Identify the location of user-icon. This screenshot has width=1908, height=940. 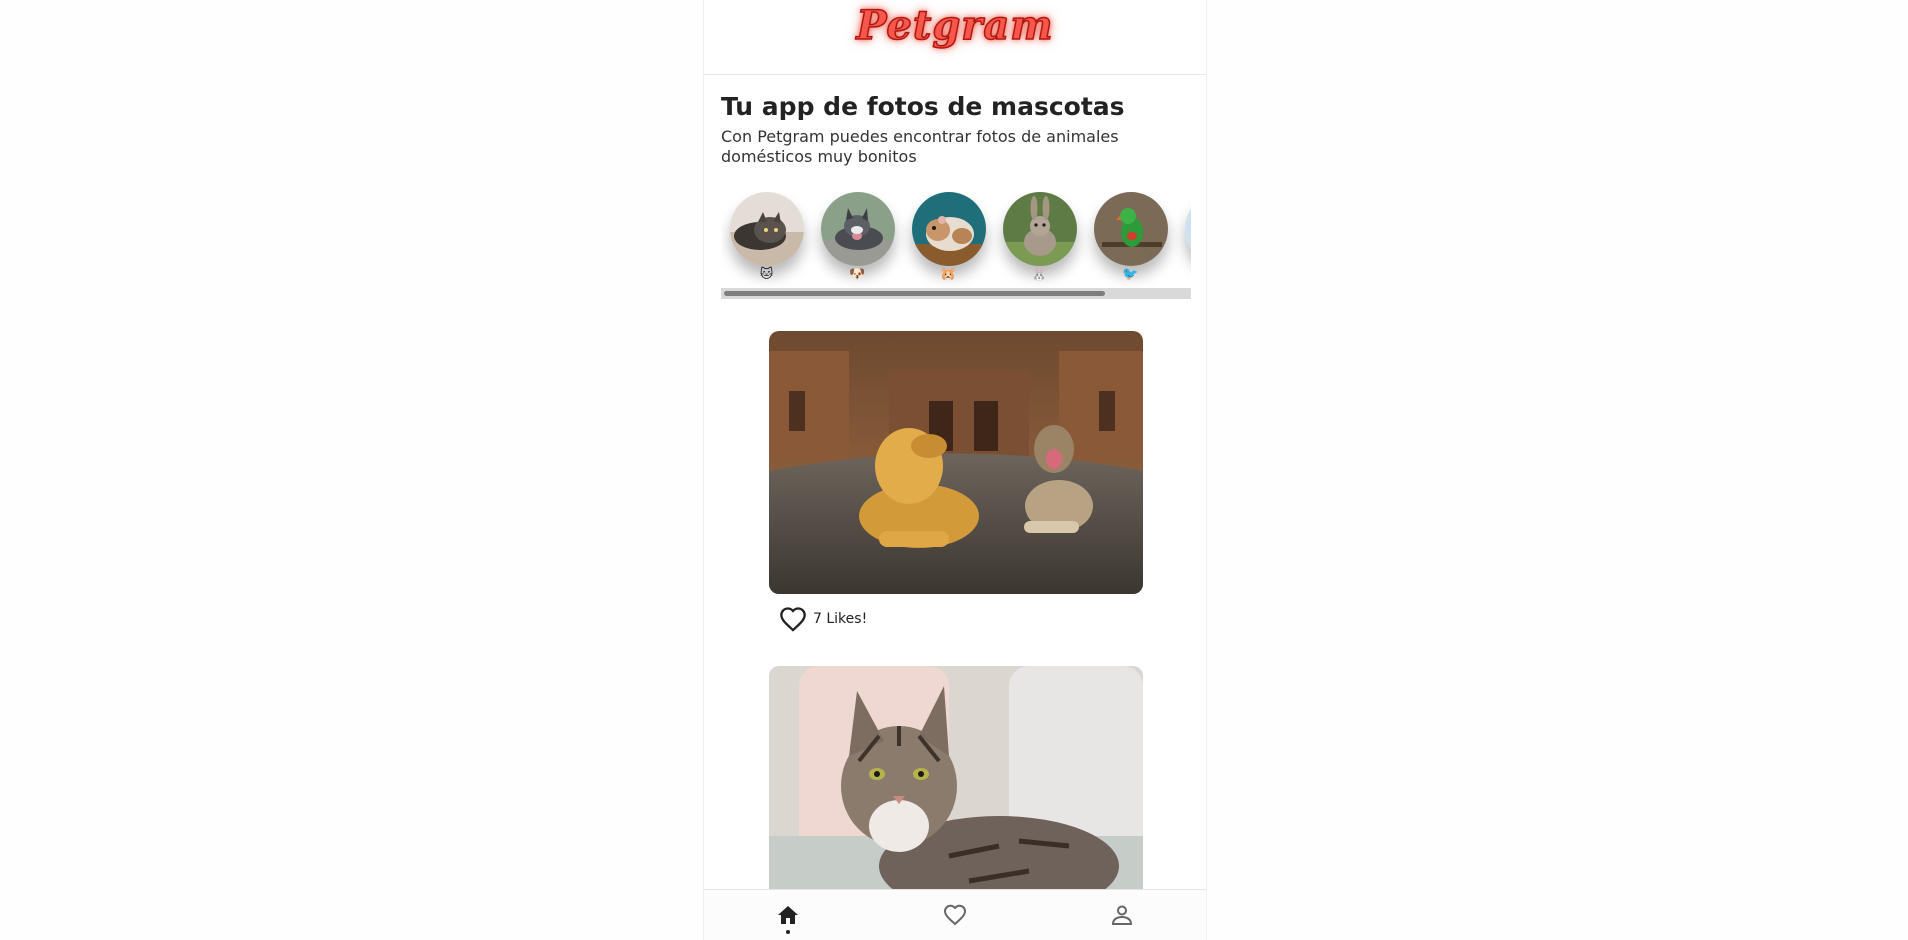
(1122, 915).